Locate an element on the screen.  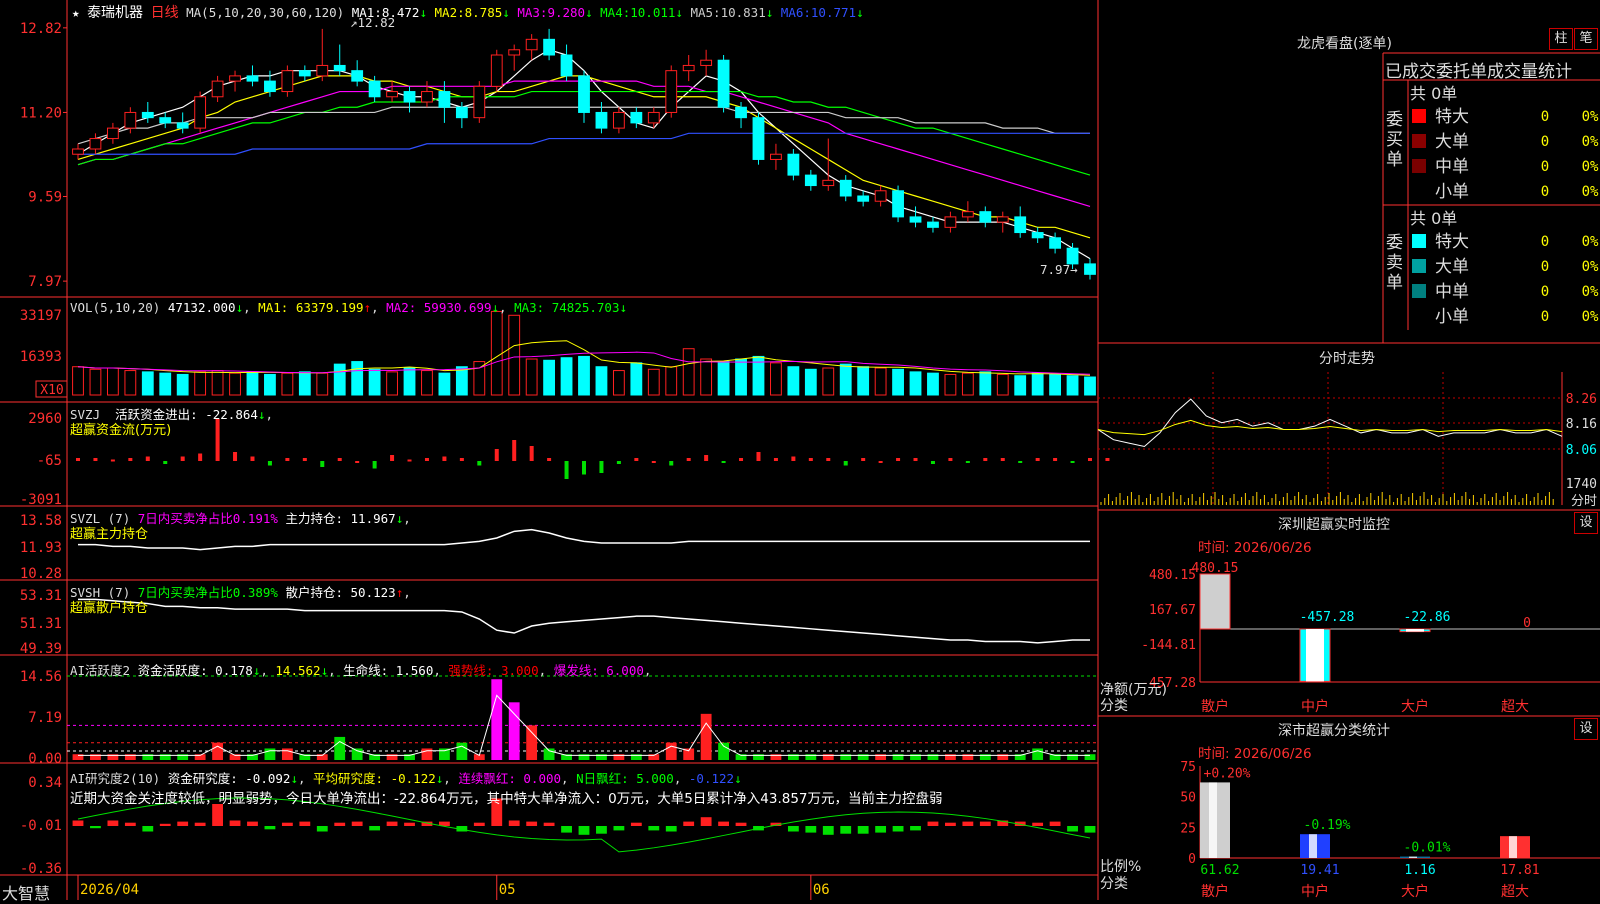
y-tick-label: 14.56 is located at coordinates (41, 677).